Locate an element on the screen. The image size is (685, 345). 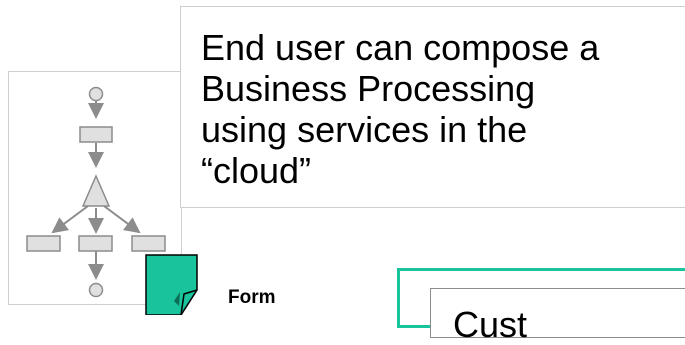
task-node-right is located at coordinates (148, 243).